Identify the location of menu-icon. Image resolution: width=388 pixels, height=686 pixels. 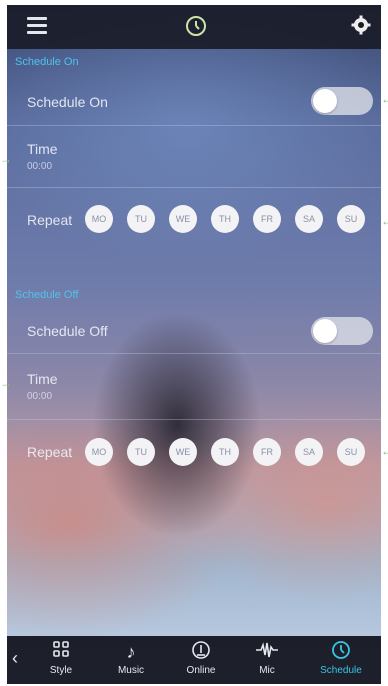
(37, 27).